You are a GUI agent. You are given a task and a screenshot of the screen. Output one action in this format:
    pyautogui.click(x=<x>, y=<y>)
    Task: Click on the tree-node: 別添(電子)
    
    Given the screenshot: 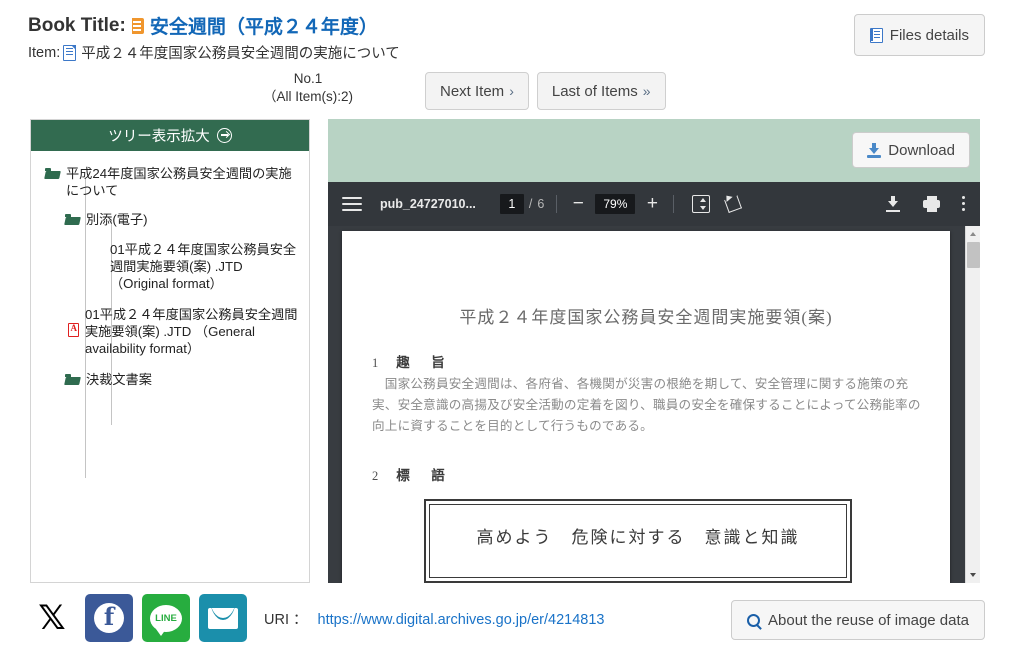 What is the action you would take?
    pyautogui.click(x=183, y=219)
    